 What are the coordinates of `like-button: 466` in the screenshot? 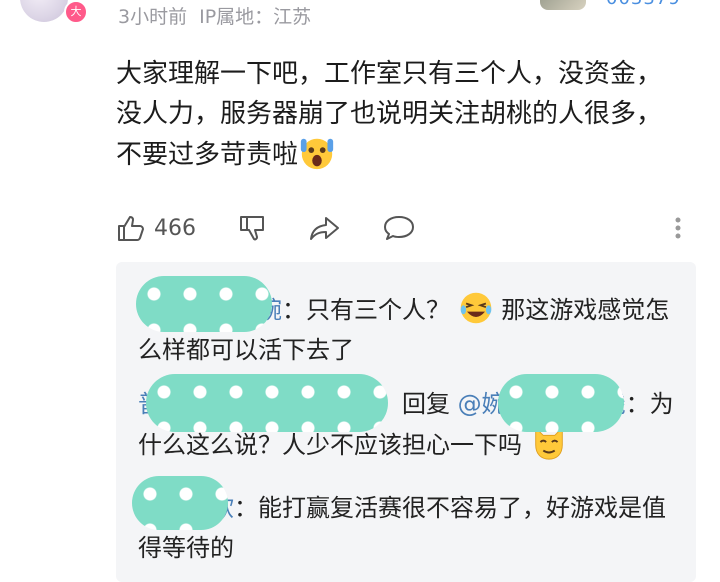 It's located at (156, 228).